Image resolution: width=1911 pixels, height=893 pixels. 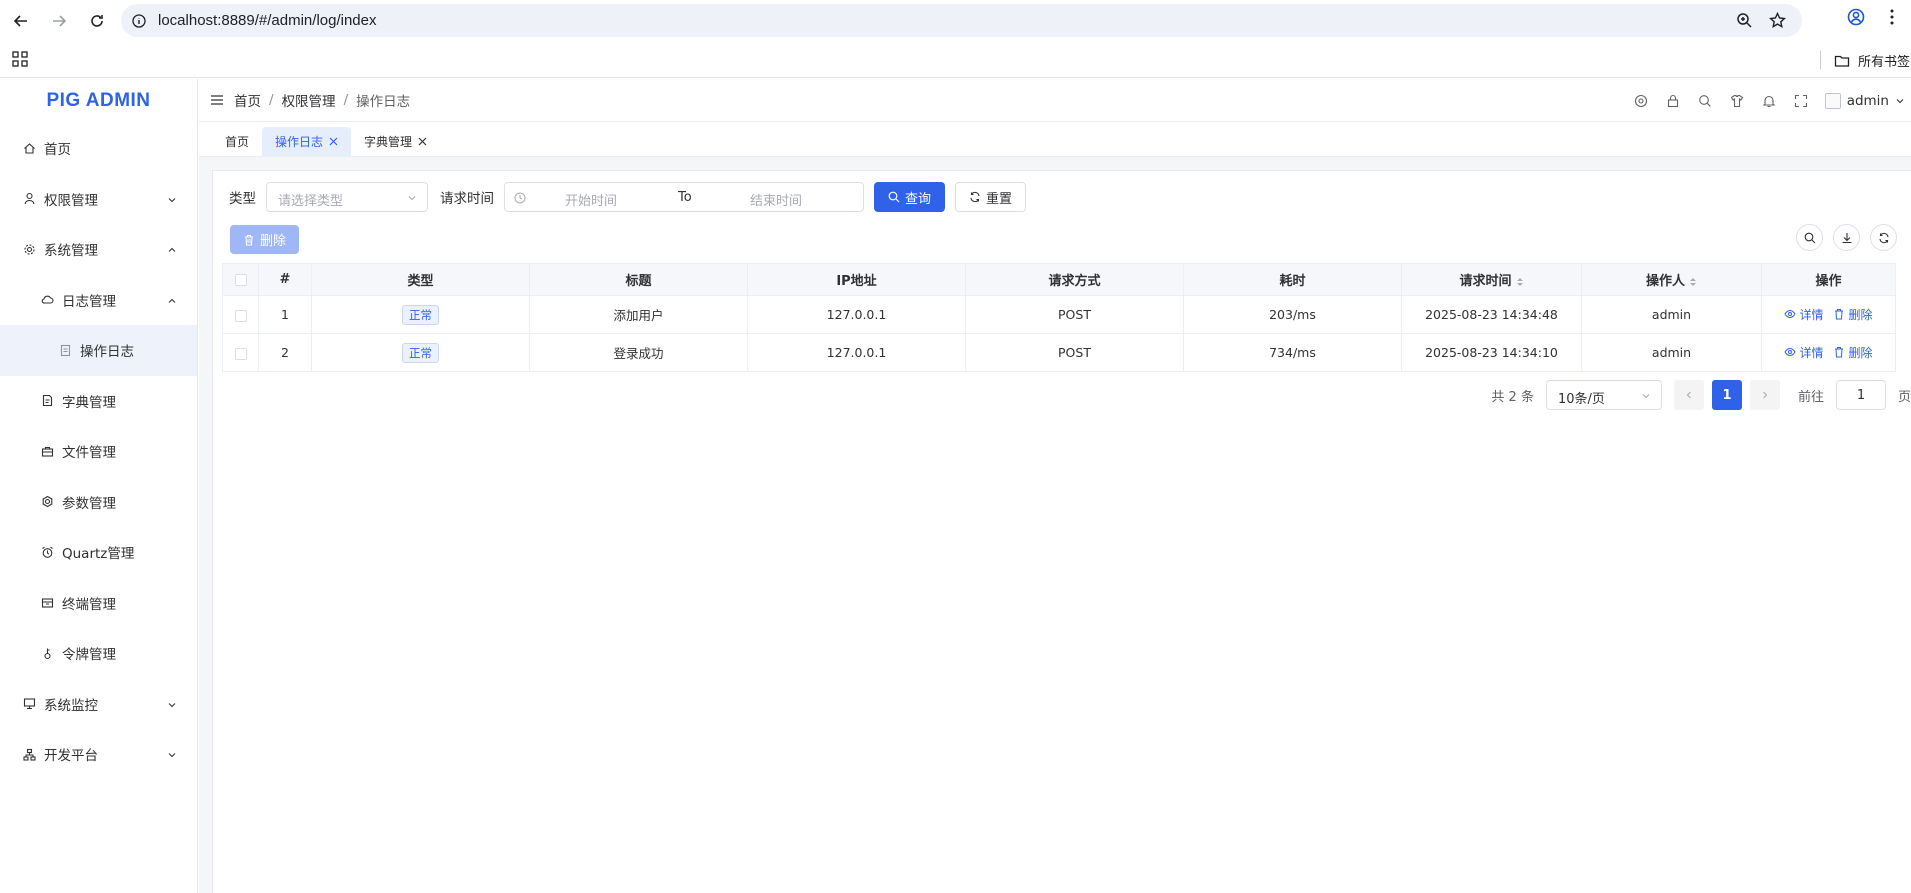 What do you see at coordinates (1737, 100) in the screenshot?
I see `theme-button` at bounding box center [1737, 100].